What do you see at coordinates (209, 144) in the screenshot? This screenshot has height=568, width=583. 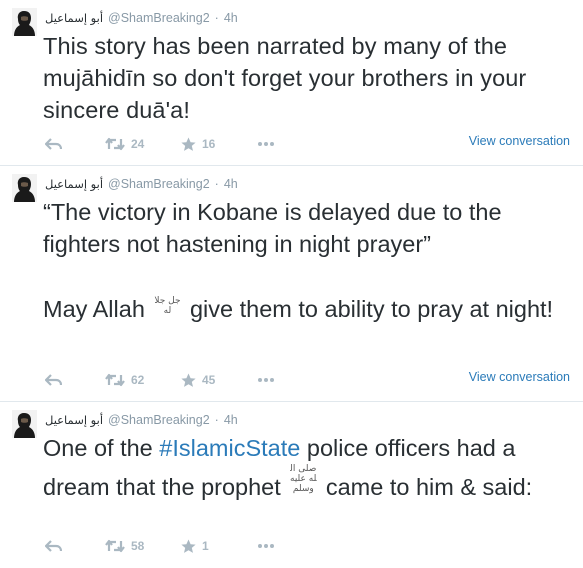 I see `favorite-count: 16` at bounding box center [209, 144].